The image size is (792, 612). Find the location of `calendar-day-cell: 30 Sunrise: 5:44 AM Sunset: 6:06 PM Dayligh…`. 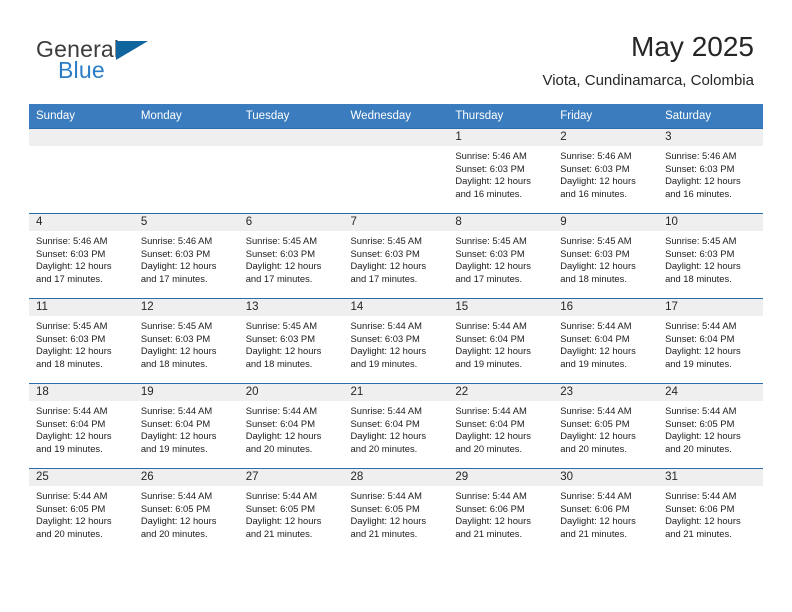

calendar-day-cell: 30 Sunrise: 5:44 AM Sunset: 6:06 PM Dayligh… is located at coordinates (606, 510).